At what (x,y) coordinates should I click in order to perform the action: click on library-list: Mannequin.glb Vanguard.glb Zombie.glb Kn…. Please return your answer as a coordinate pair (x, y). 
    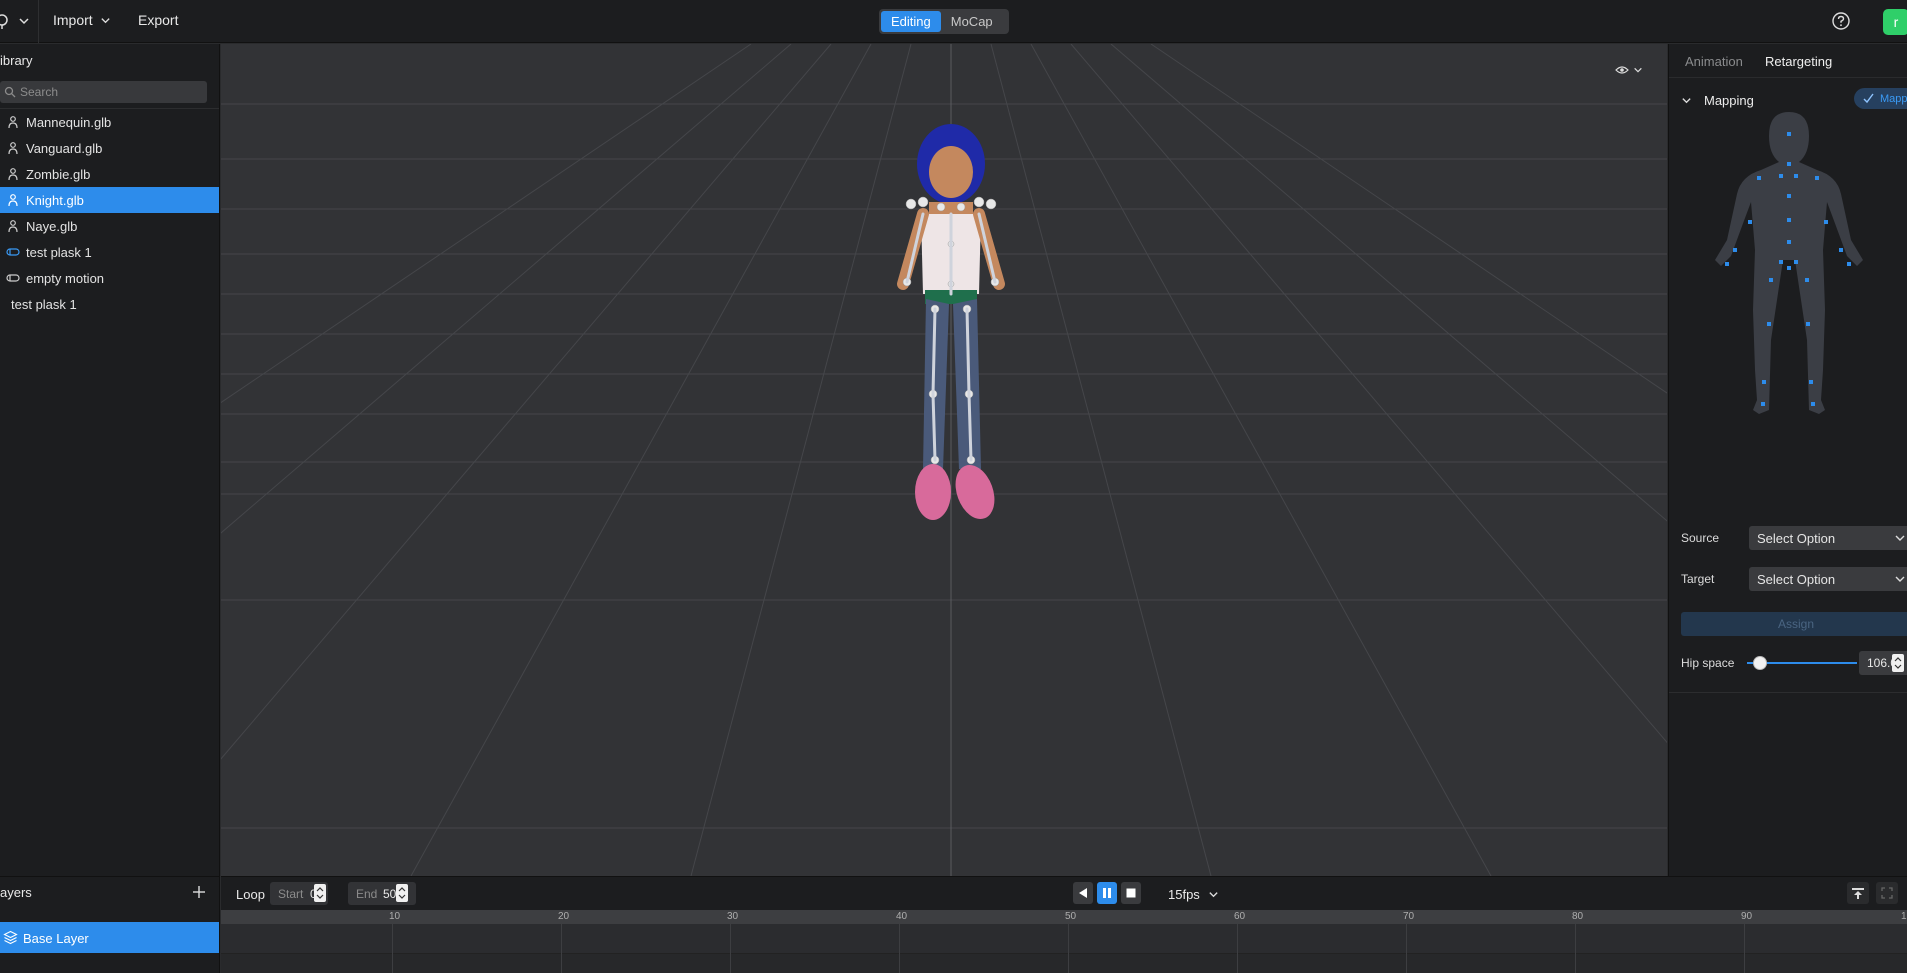
    Looking at the image, I should click on (109, 213).